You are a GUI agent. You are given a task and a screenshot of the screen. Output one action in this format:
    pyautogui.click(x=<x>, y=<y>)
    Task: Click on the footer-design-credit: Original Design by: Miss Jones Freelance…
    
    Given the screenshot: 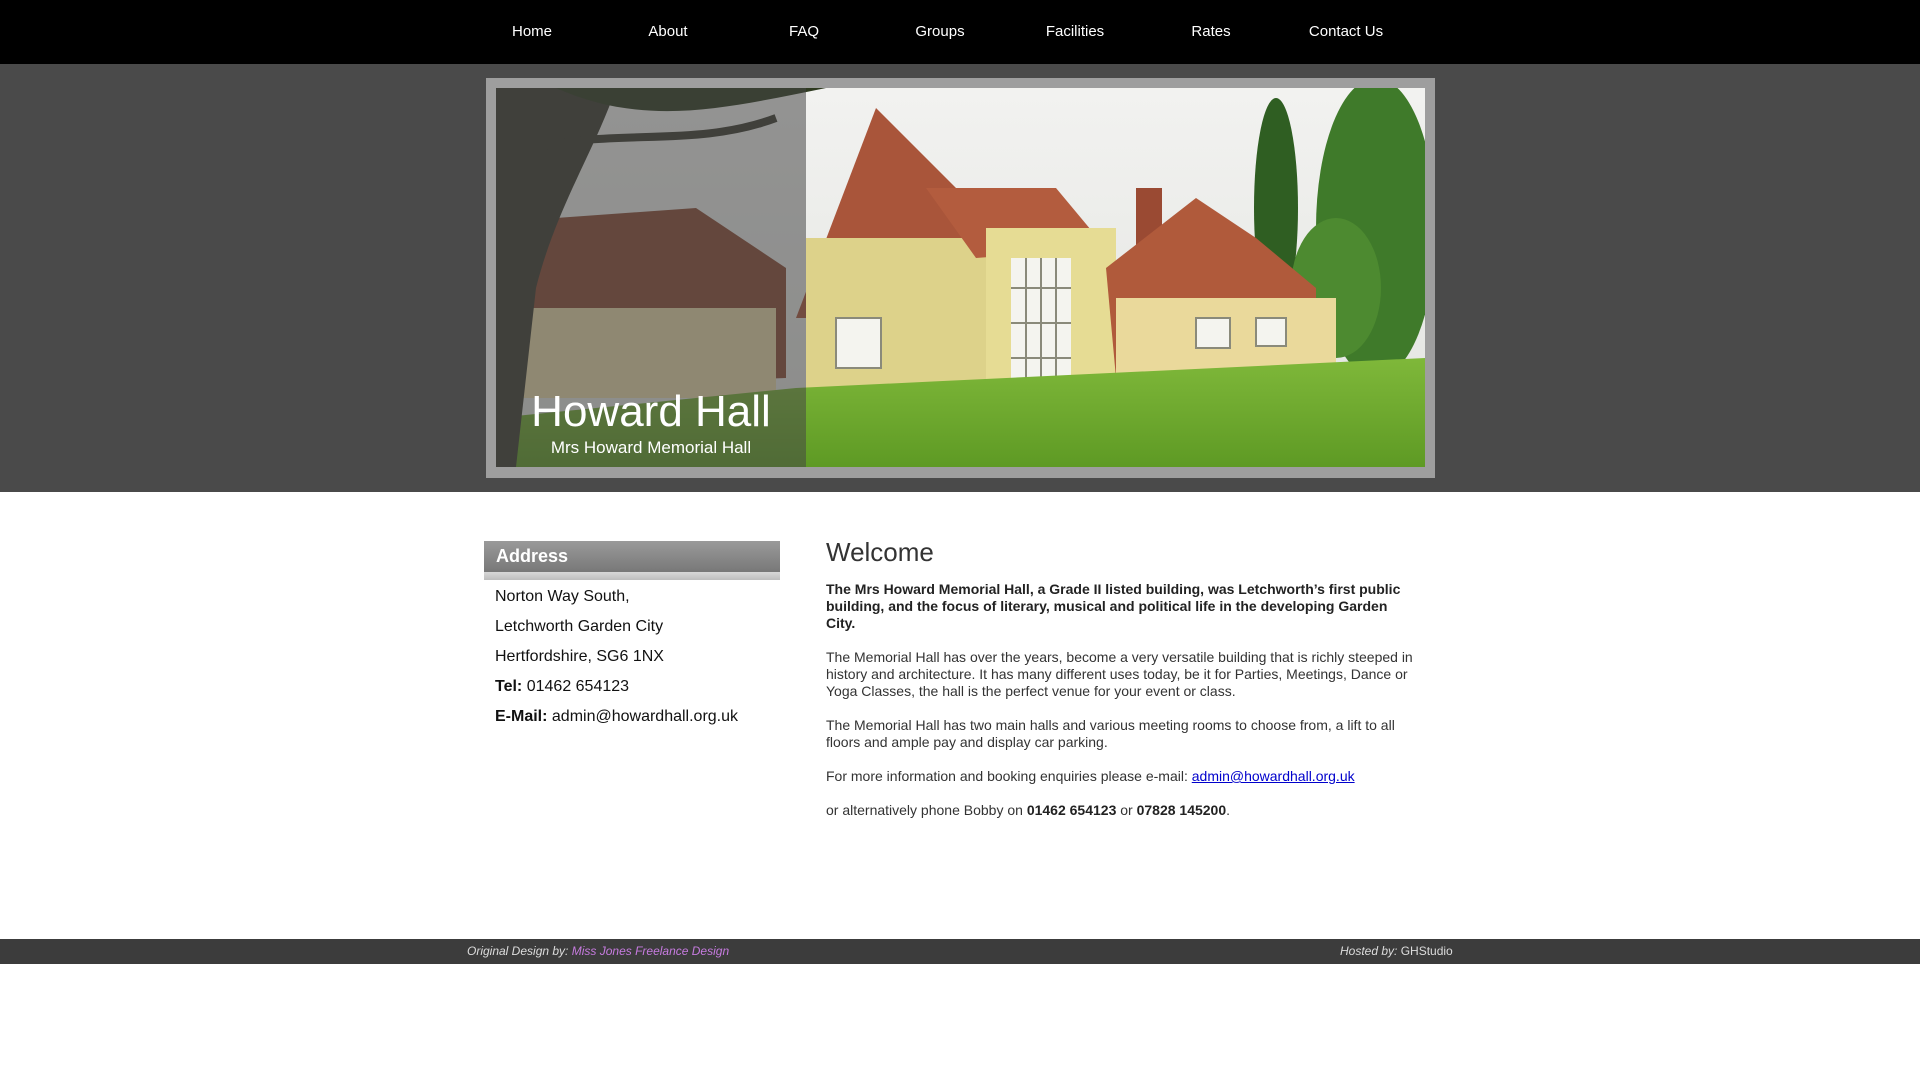 What is the action you would take?
    pyautogui.click(x=598, y=951)
    